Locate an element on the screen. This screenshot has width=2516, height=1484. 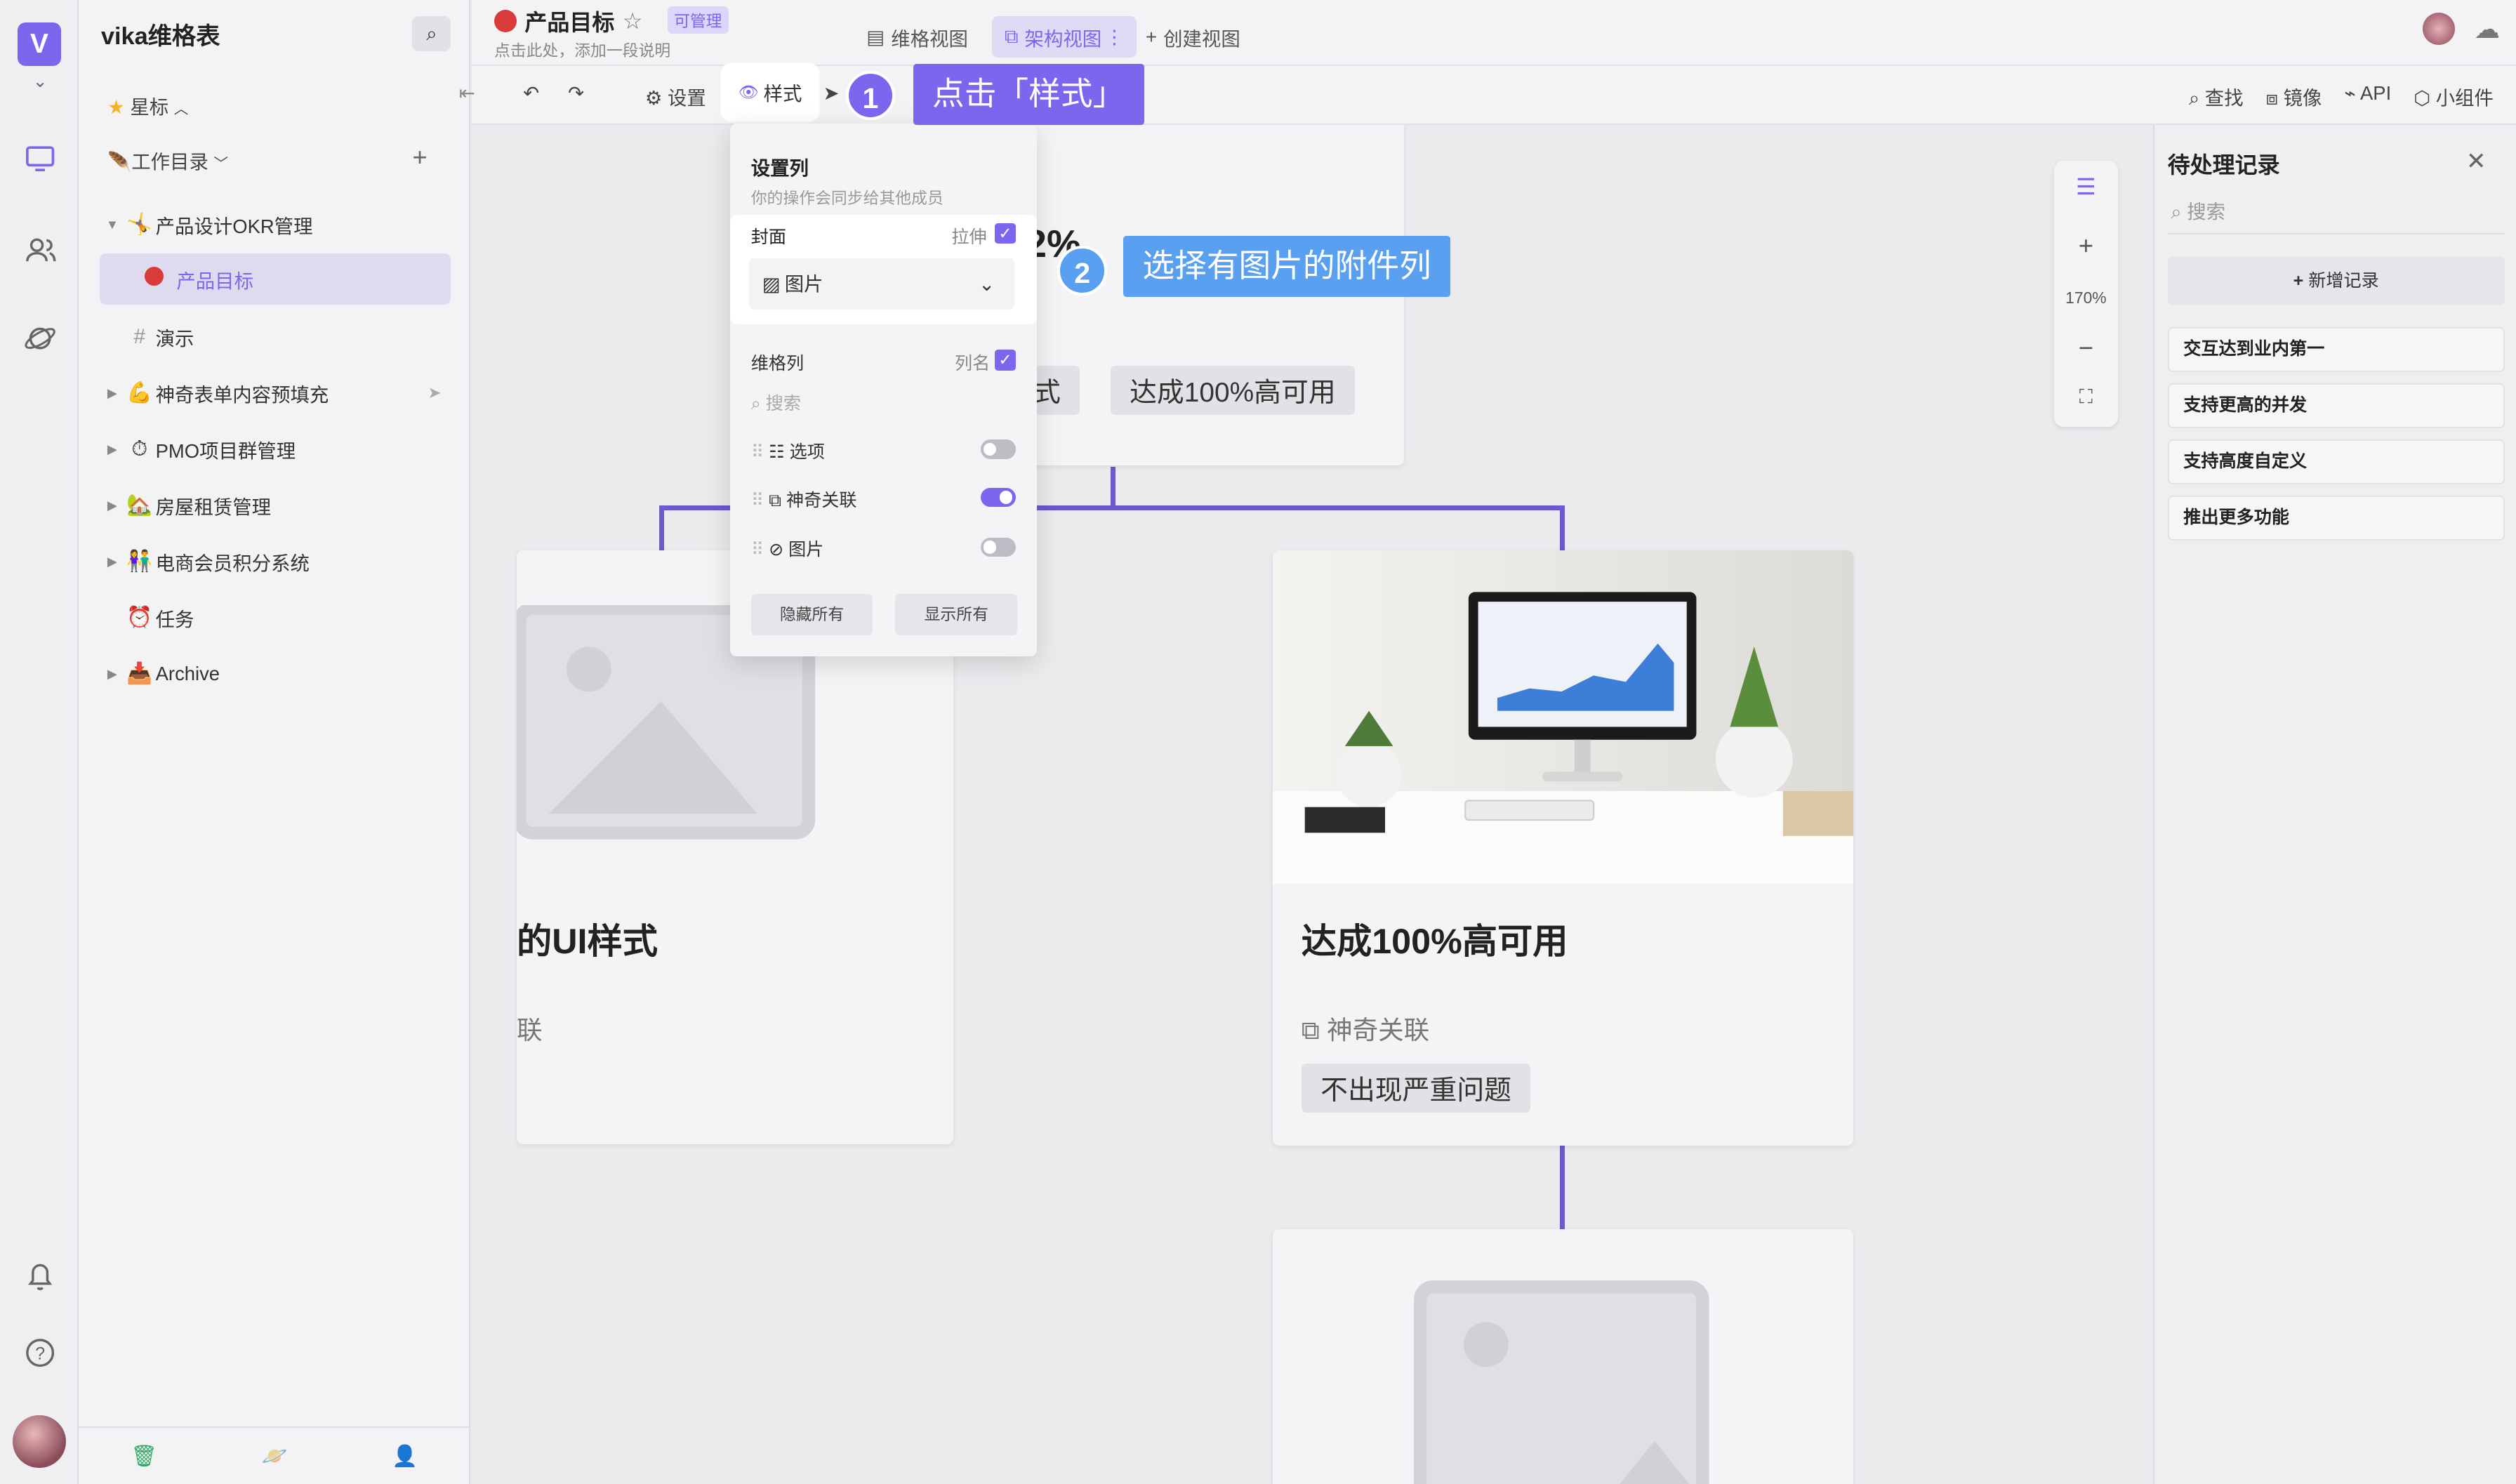
outline-icon: ☰ is located at coordinates (2086, 187).